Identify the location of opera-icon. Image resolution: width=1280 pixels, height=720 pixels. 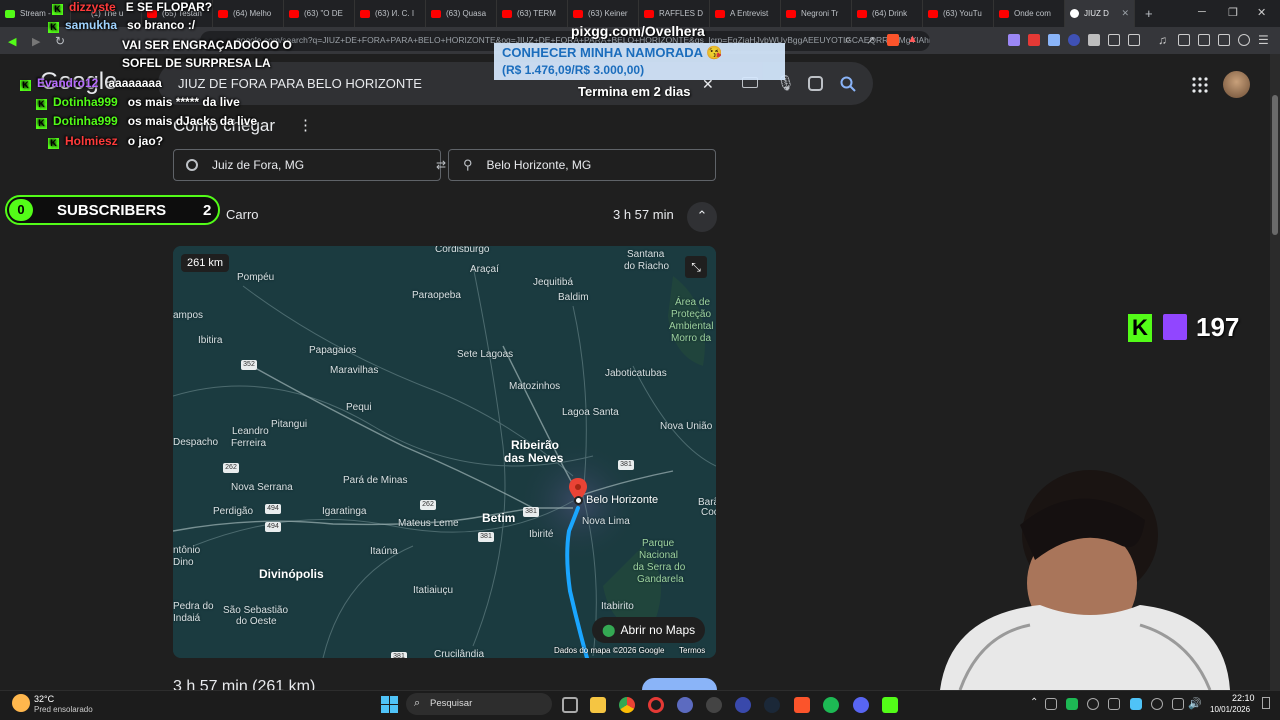
(656, 705).